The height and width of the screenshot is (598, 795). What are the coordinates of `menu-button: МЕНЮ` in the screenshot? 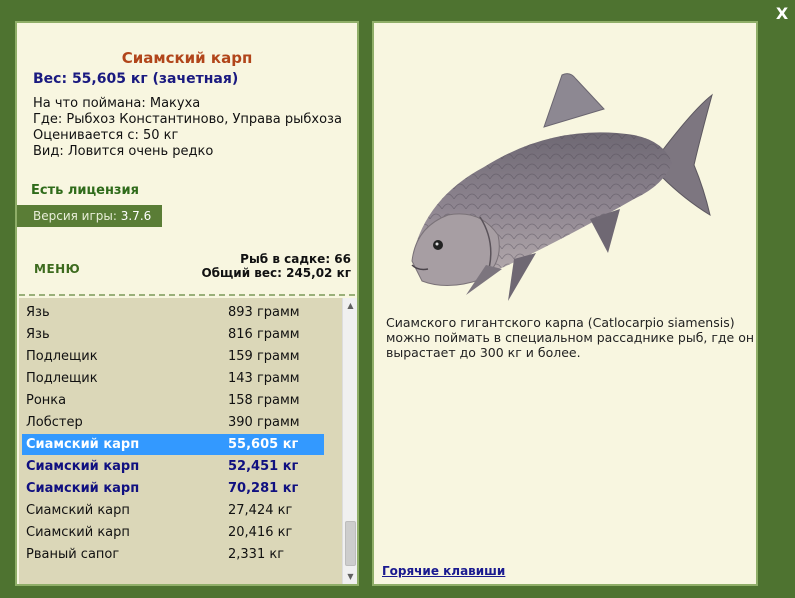 It's located at (57, 269).